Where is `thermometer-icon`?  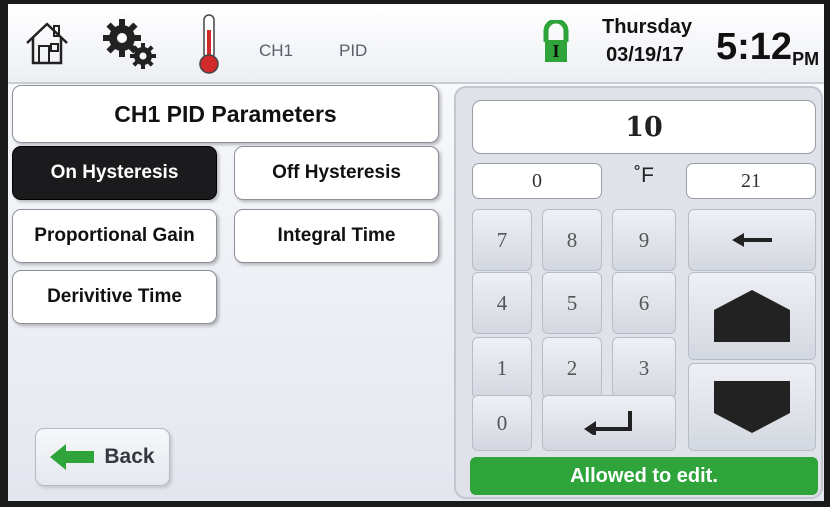
thermometer-icon is located at coordinates (209, 44).